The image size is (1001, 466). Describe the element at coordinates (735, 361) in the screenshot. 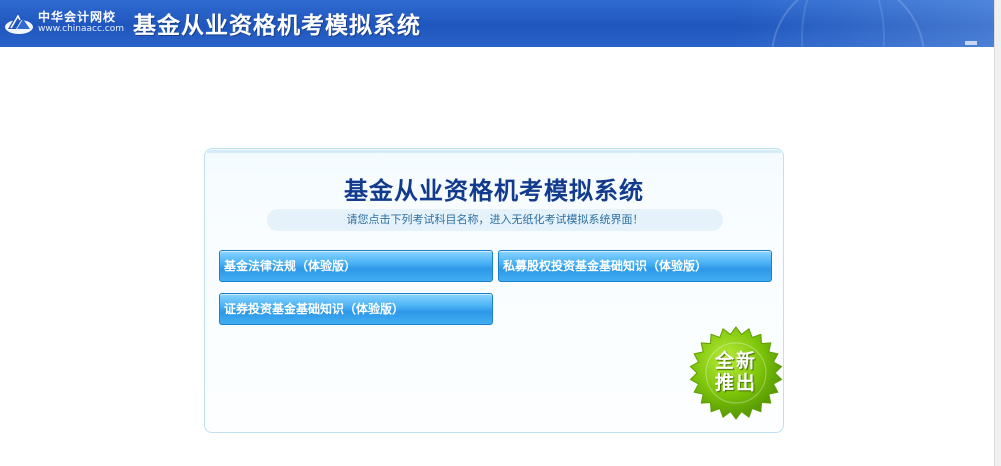

I see `badge-line-1: 全新` at that location.